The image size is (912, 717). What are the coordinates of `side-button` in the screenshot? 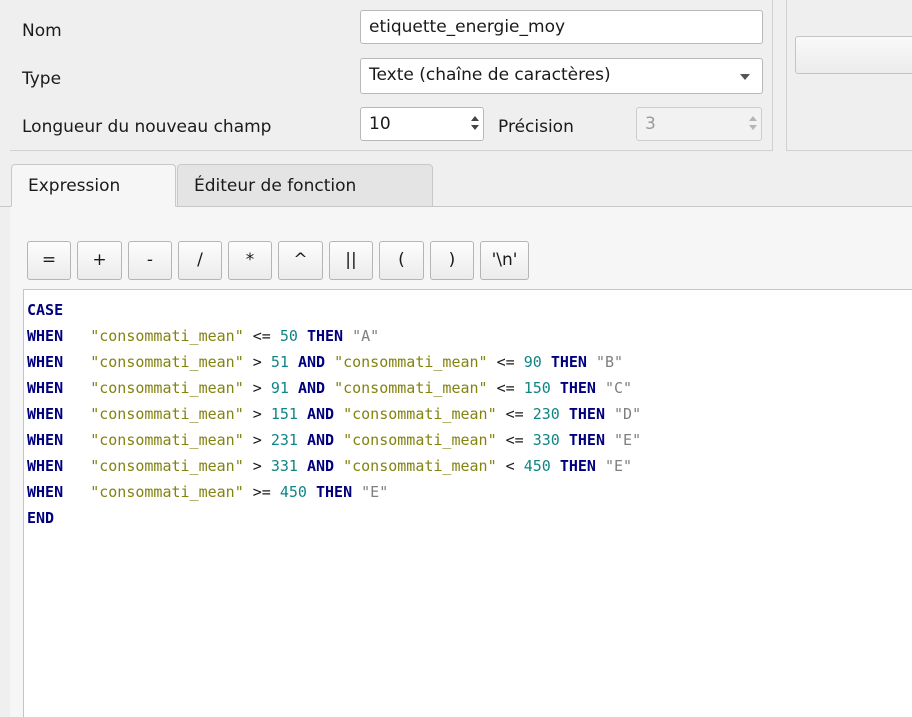 It's located at (853, 55).